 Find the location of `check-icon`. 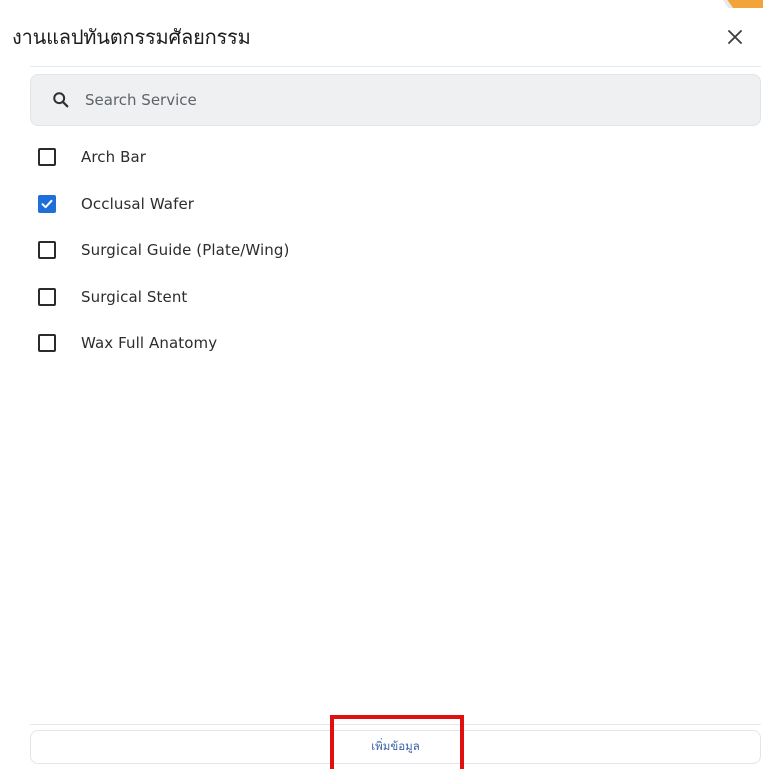

check-icon is located at coordinates (47, 203).